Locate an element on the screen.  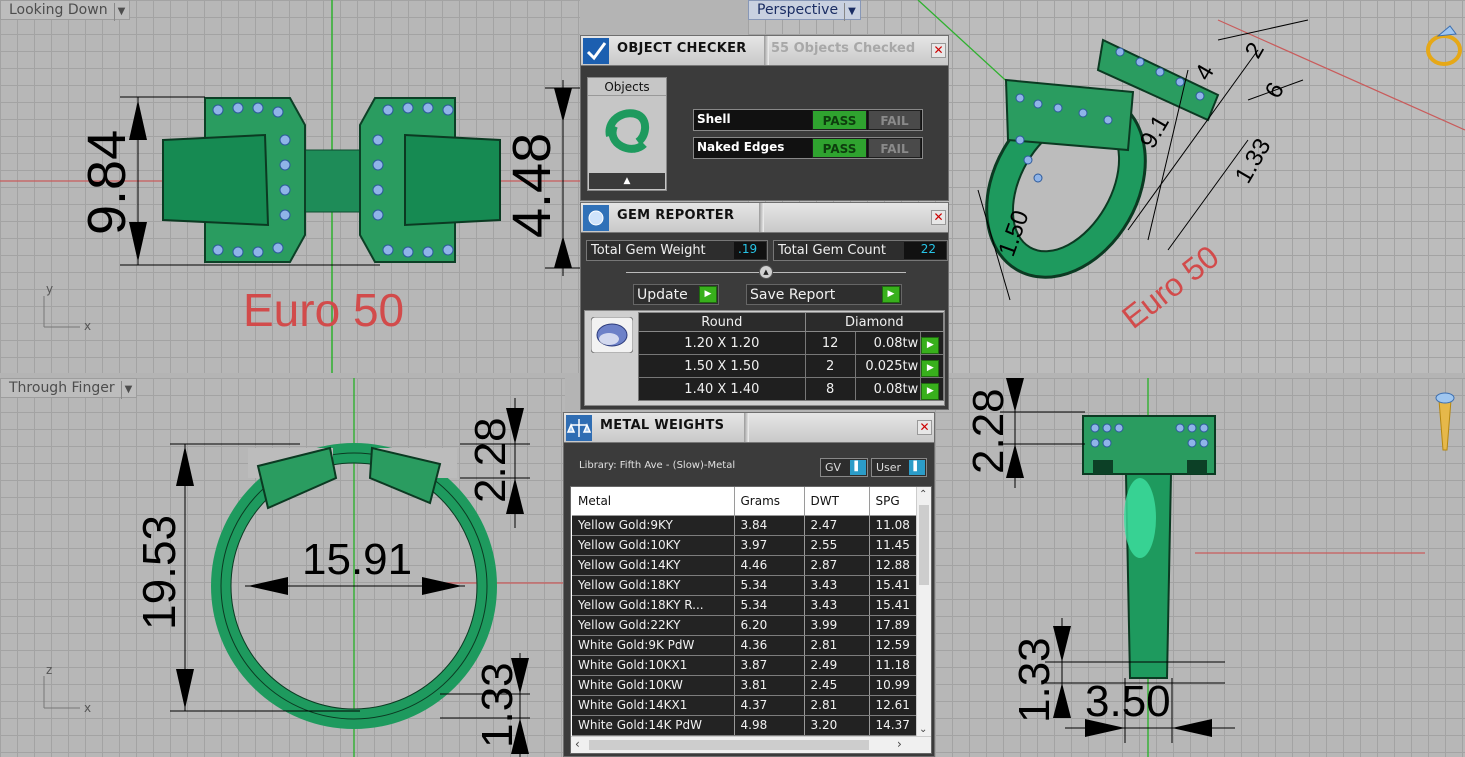
metal-row: White Gold:10KW 3.81 2.45 10.99 is located at coordinates (745, 685).